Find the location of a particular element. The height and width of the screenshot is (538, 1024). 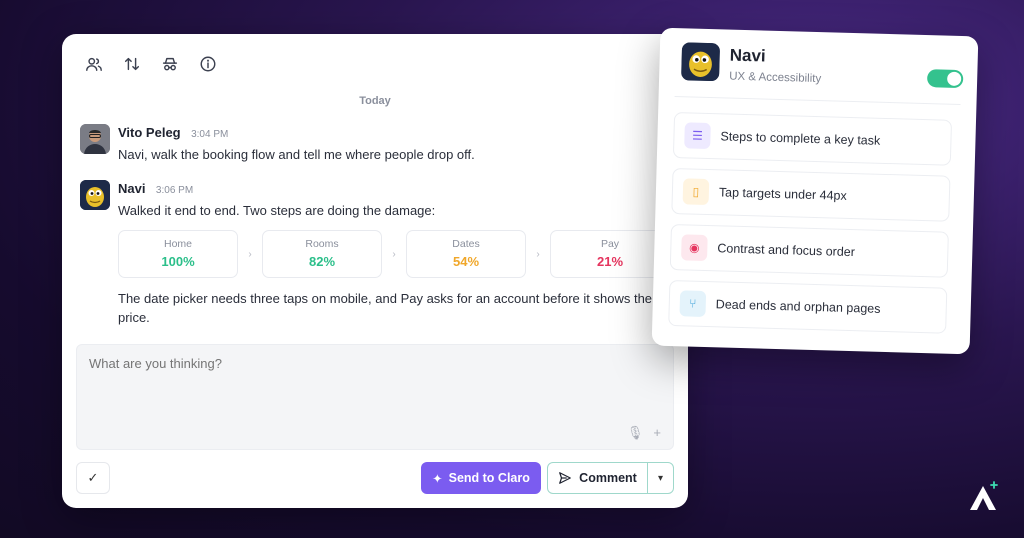

funnel-step-value: 54% is located at coordinates (466, 261).